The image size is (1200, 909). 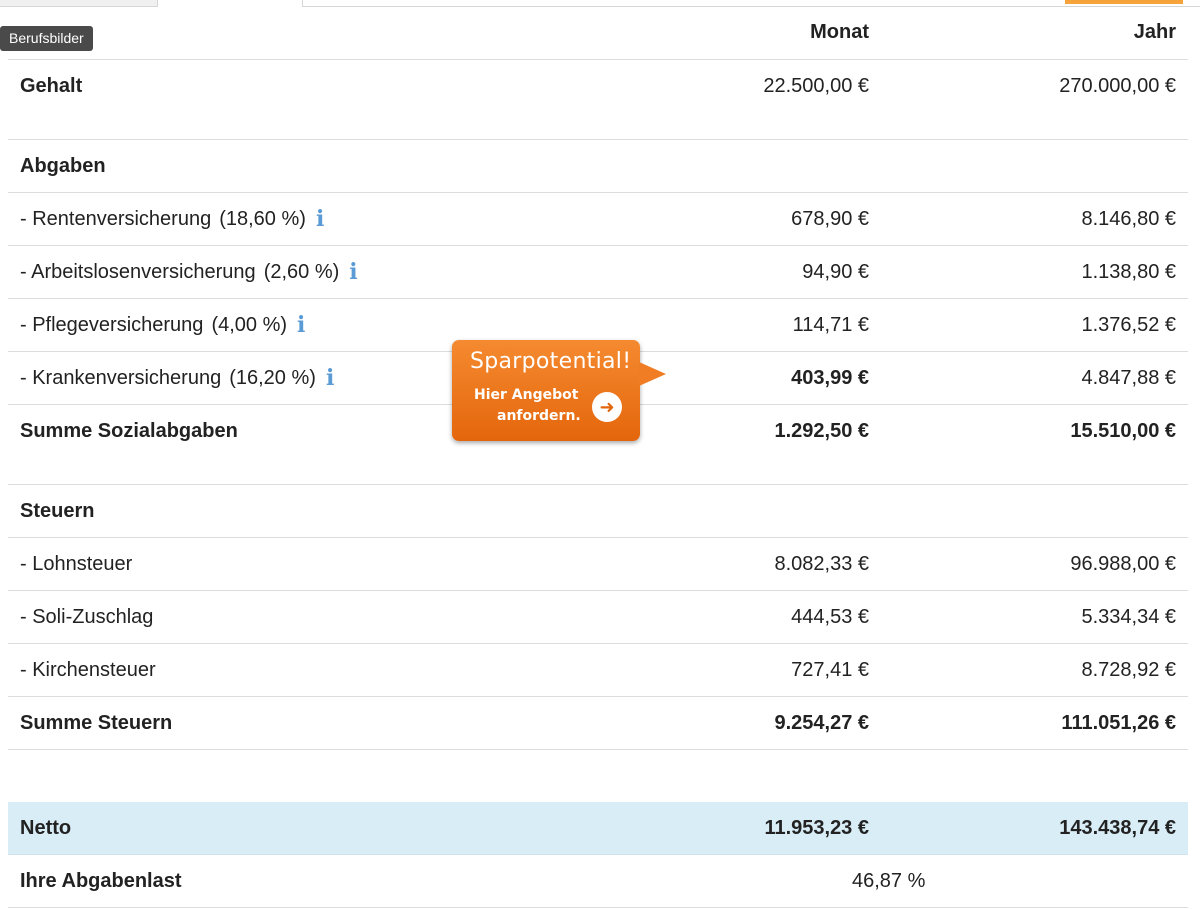 What do you see at coordinates (1128, 617) in the screenshot?
I see `value-jahr: 5.334,34 €` at bounding box center [1128, 617].